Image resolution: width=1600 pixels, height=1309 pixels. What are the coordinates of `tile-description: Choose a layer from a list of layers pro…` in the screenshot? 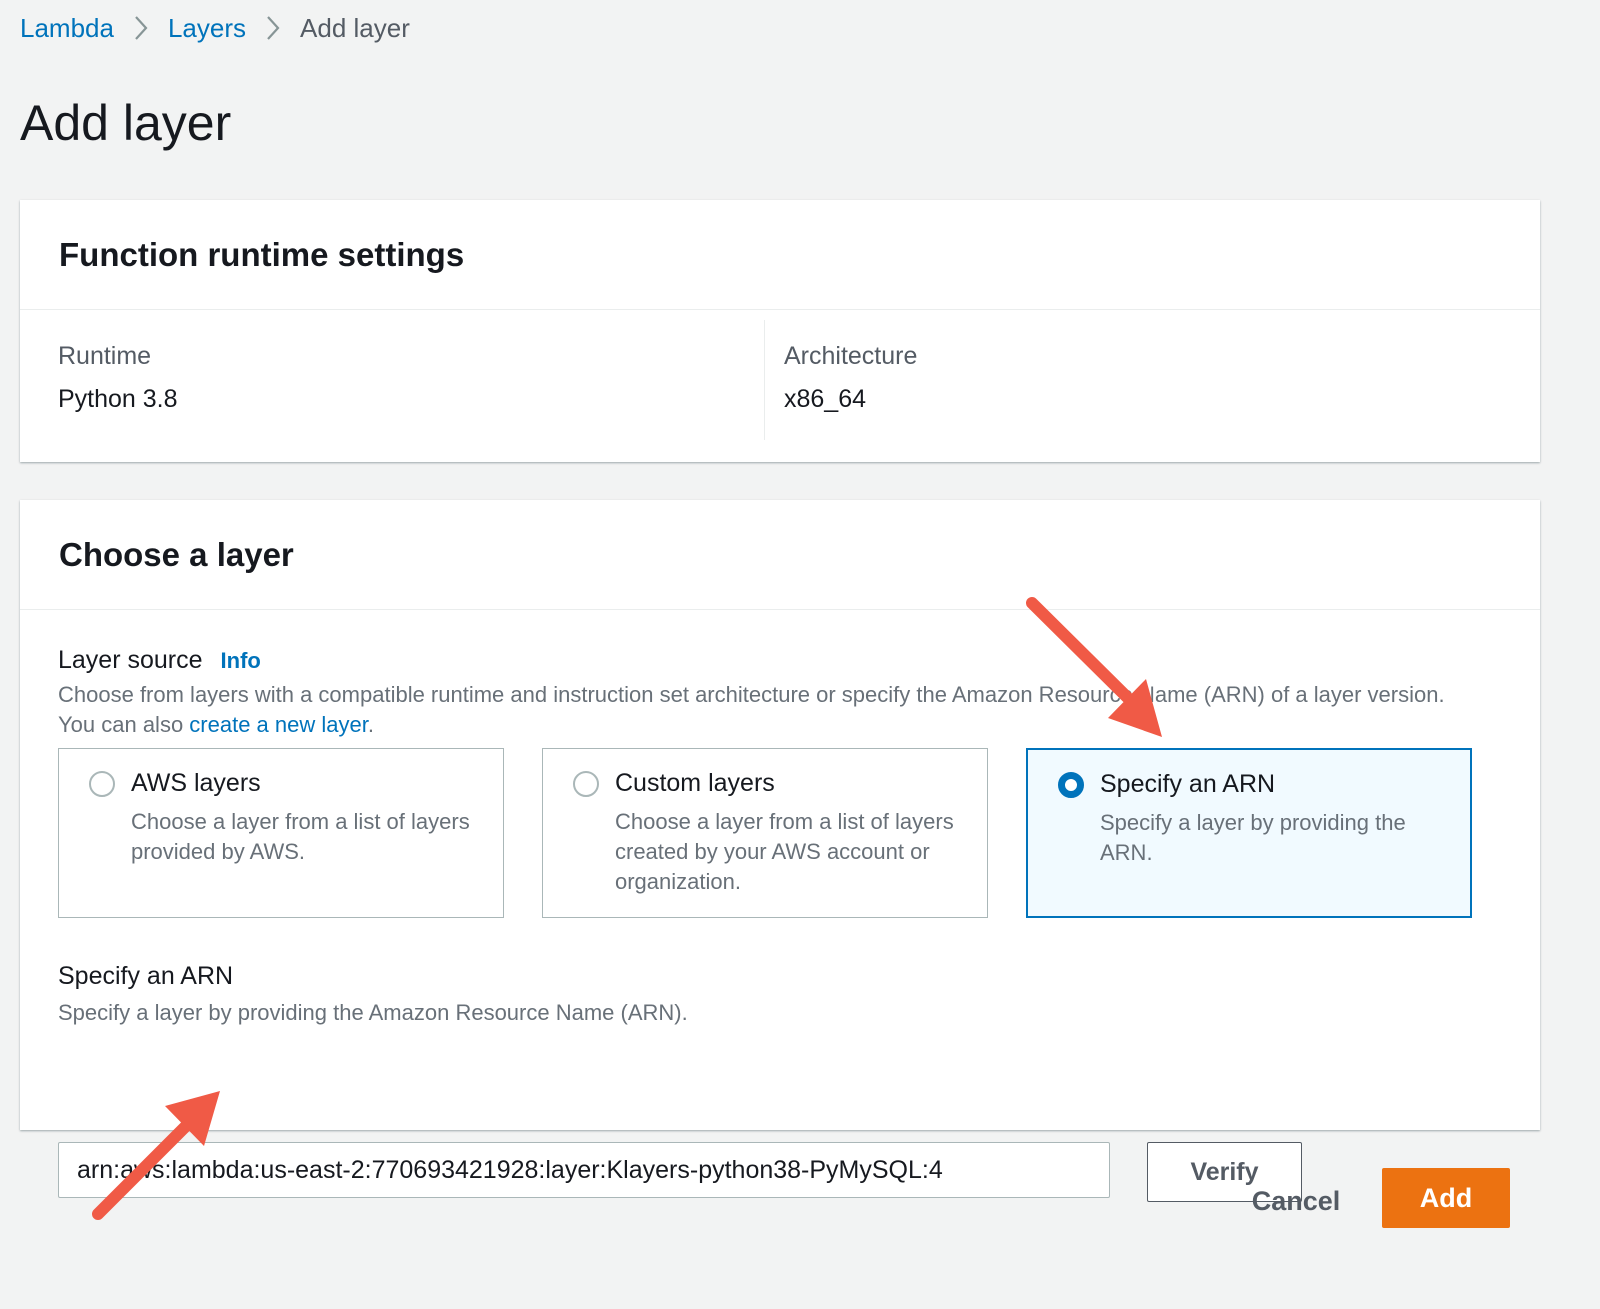 It's located at (300, 836).